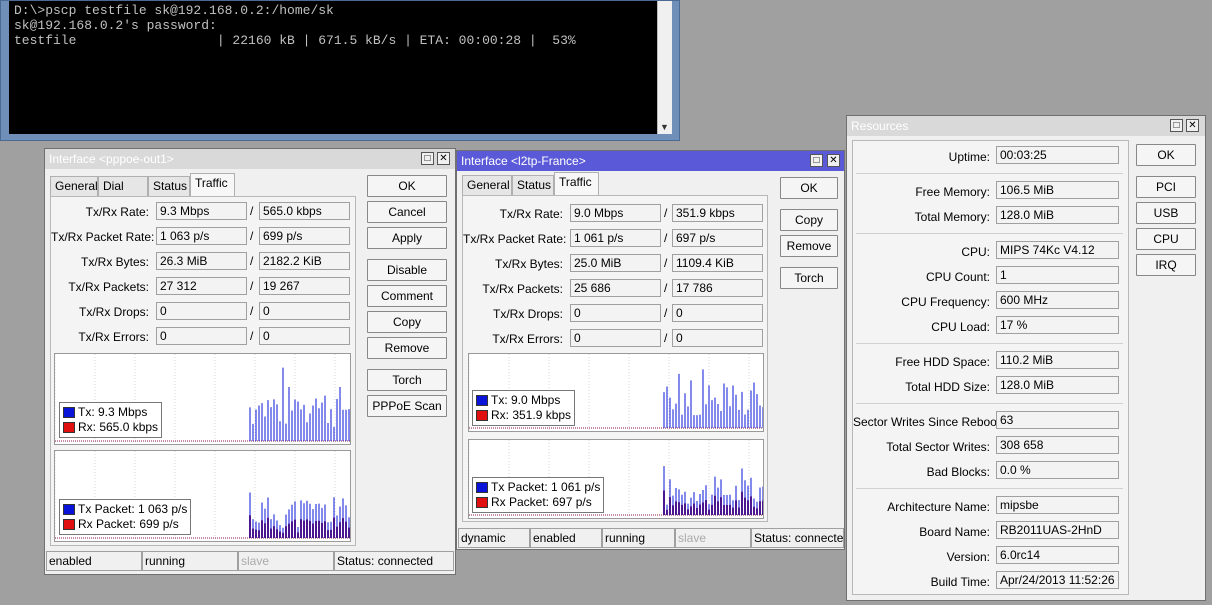  What do you see at coordinates (407, 406) in the screenshot?
I see `pppoe-scan-button: PPPoE Scan` at bounding box center [407, 406].